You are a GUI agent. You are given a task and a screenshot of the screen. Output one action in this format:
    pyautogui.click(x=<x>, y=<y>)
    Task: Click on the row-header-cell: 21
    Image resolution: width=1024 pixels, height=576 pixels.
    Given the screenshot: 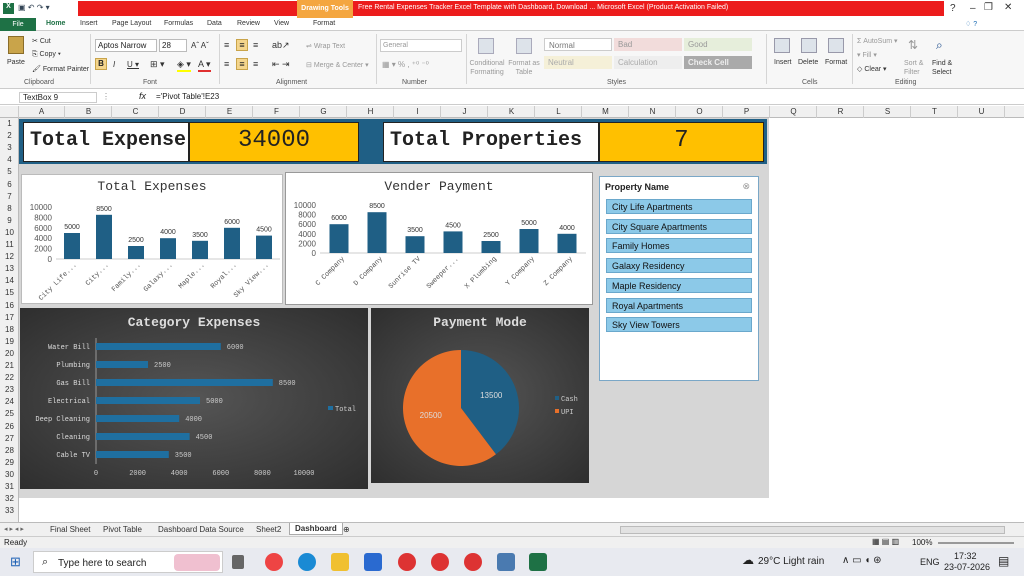 What is the action you would take?
    pyautogui.click(x=9, y=365)
    